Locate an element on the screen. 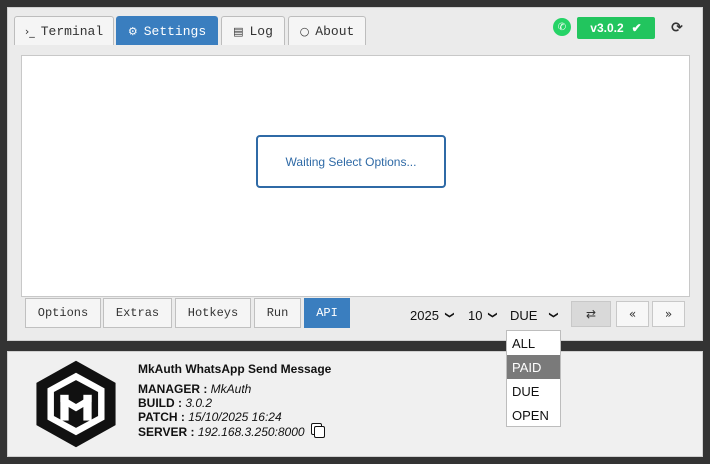 Image resolution: width=710 pixels, height=464 pixels. version-badge: v3.0.2 ✔ is located at coordinates (616, 28).